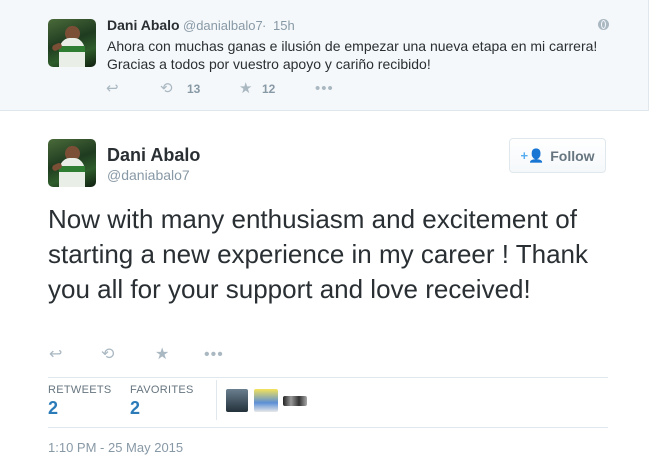  What do you see at coordinates (328, 377) in the screenshot?
I see `stats-divider-top` at bounding box center [328, 377].